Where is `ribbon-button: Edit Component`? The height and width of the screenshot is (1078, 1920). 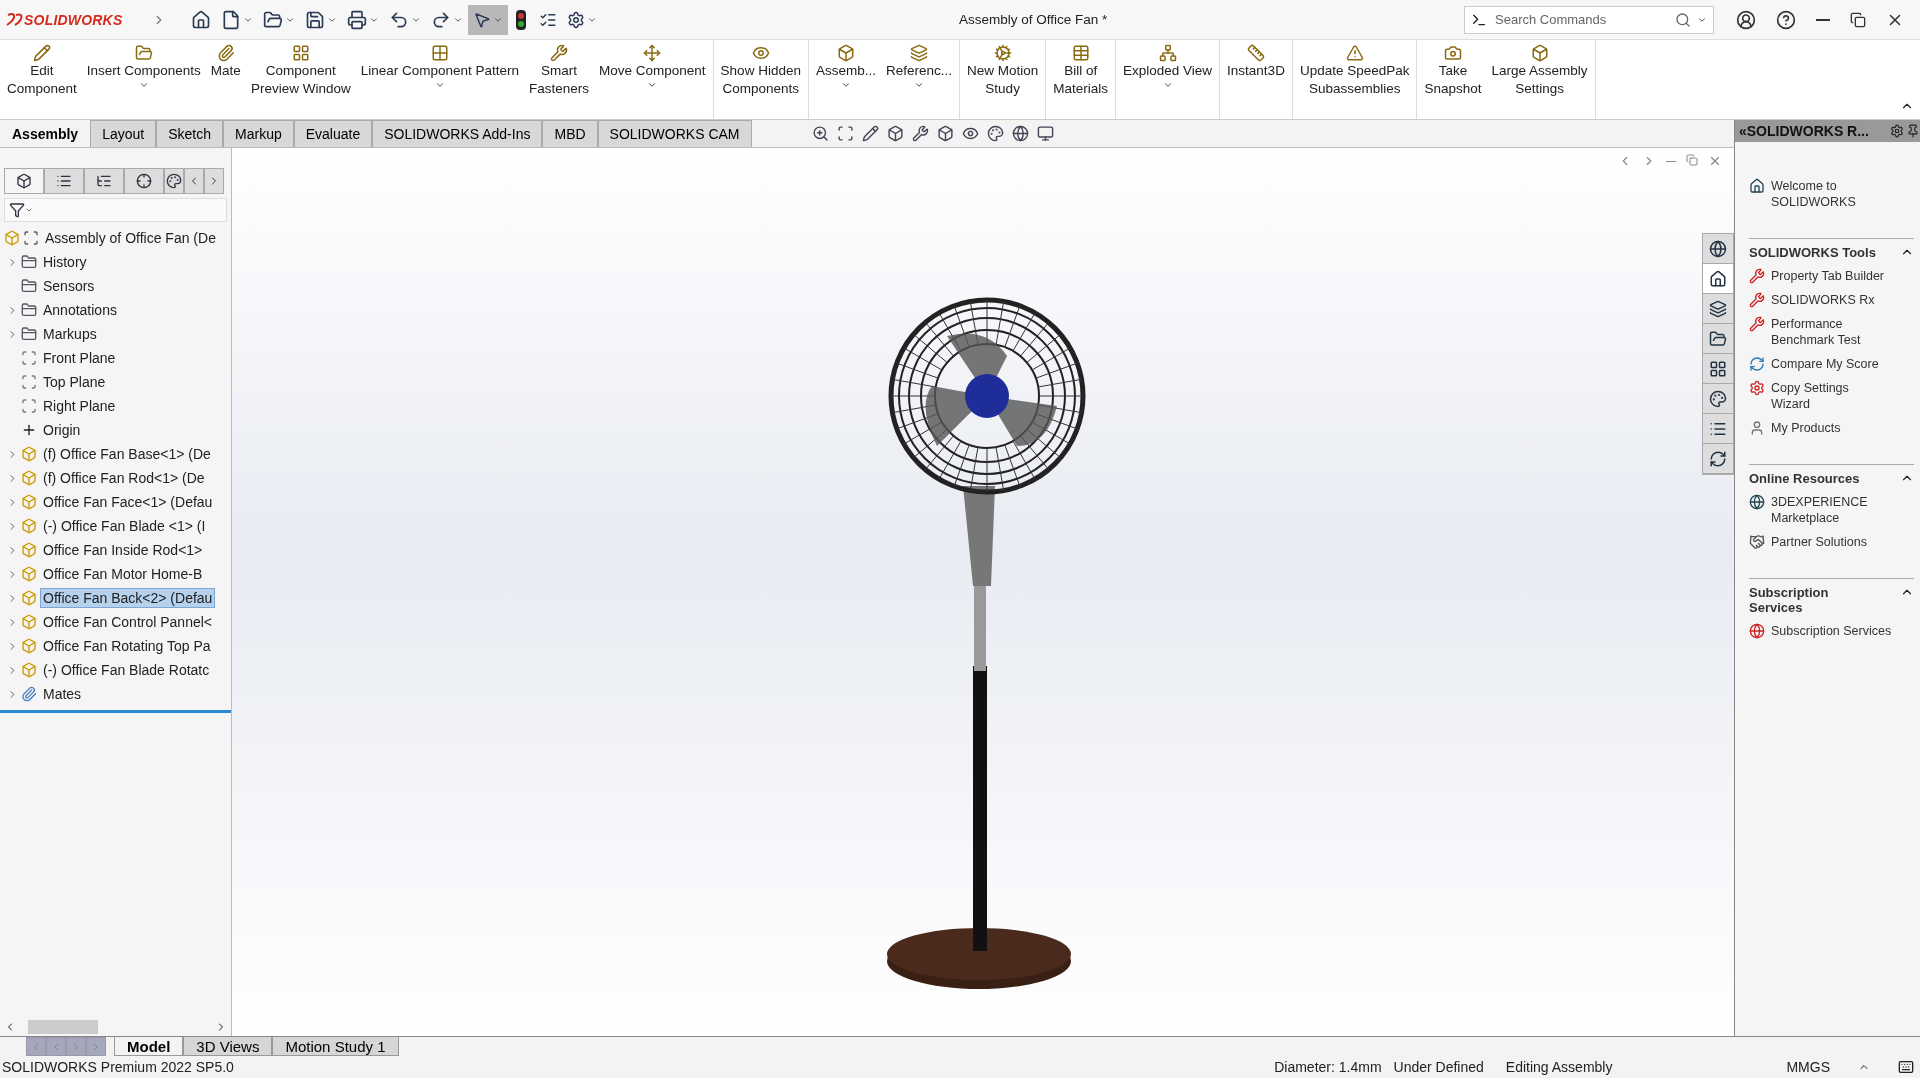 ribbon-button: Edit Component is located at coordinates (42, 79).